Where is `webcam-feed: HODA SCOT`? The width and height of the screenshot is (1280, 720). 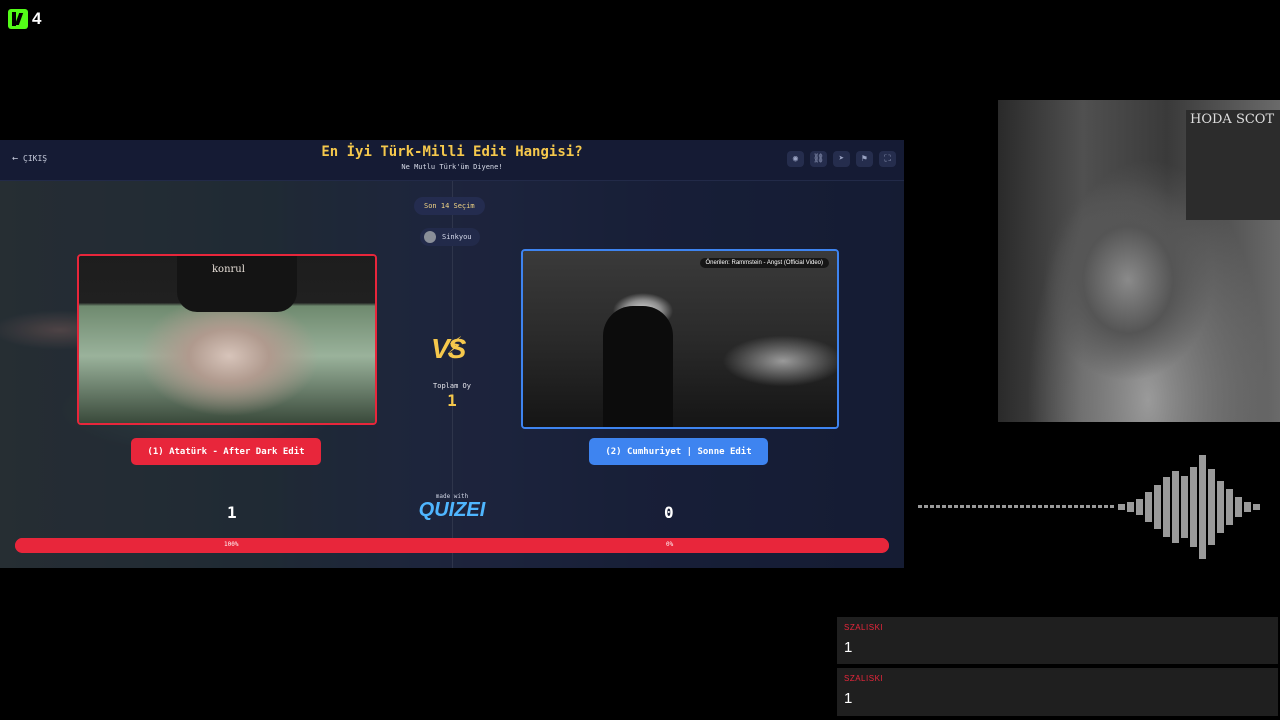
webcam-feed: HODA SCOT is located at coordinates (1139, 261).